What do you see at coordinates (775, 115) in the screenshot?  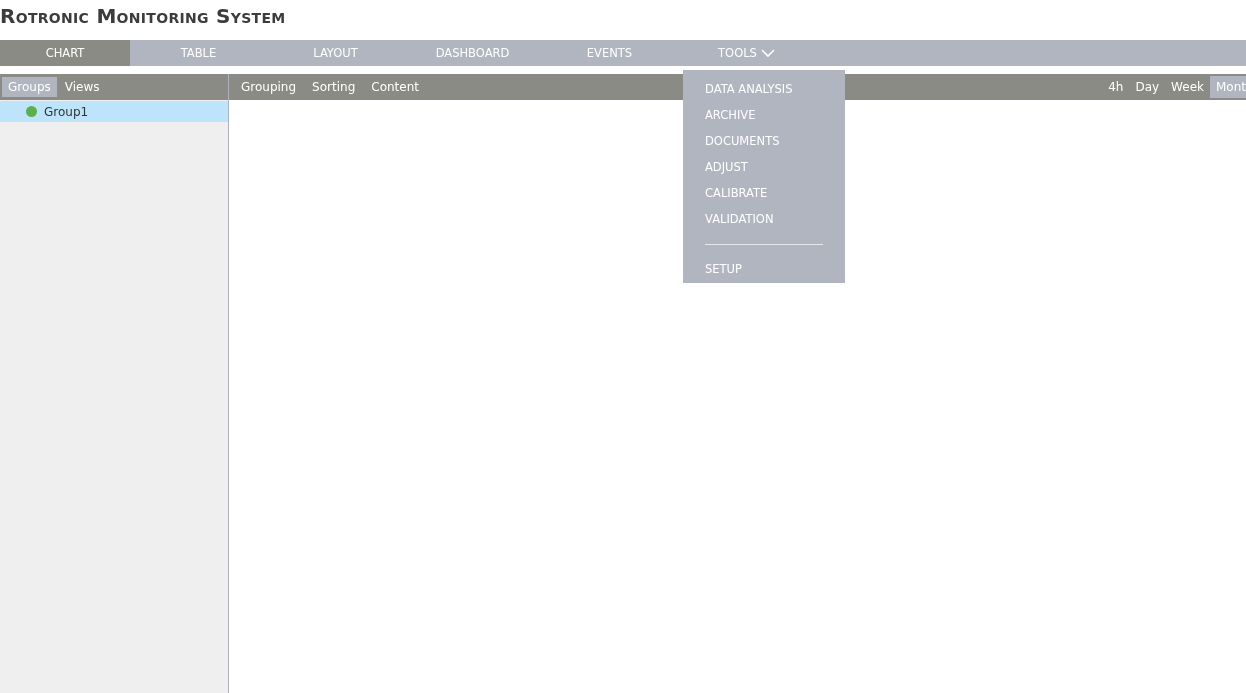 I see `menu-item: ARCHIVE` at bounding box center [775, 115].